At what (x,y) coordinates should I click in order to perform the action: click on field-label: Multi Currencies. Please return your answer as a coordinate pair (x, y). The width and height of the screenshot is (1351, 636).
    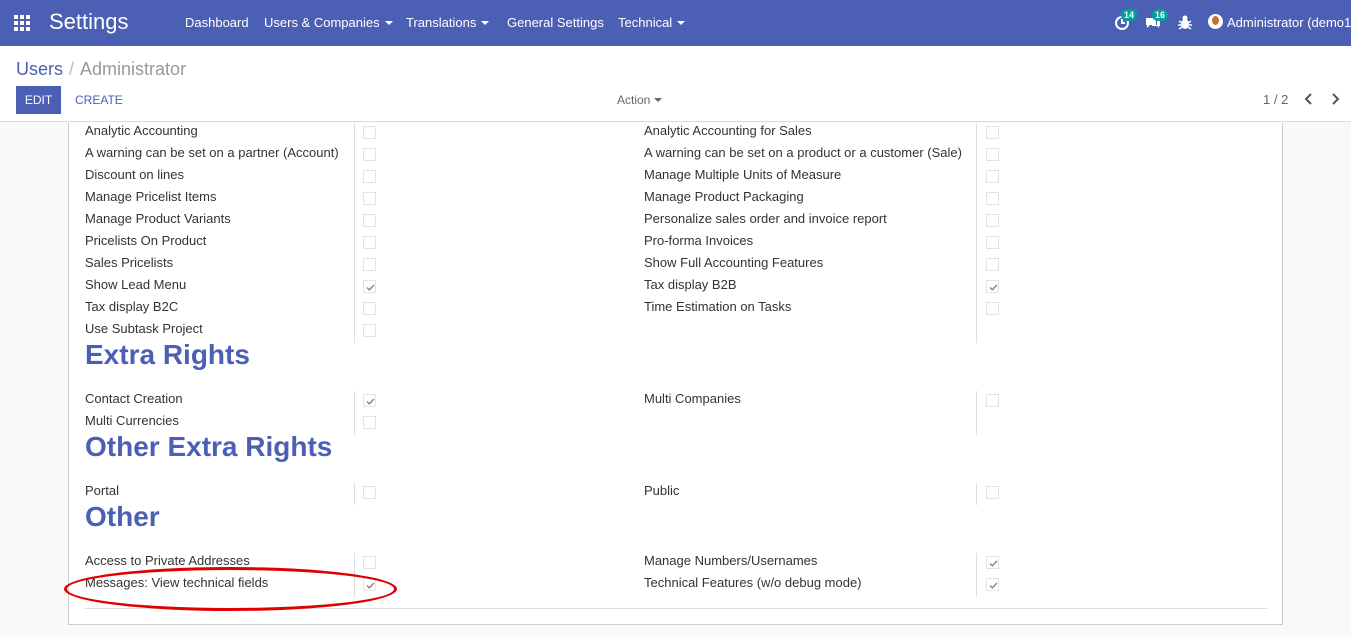
    Looking at the image, I should click on (132, 420).